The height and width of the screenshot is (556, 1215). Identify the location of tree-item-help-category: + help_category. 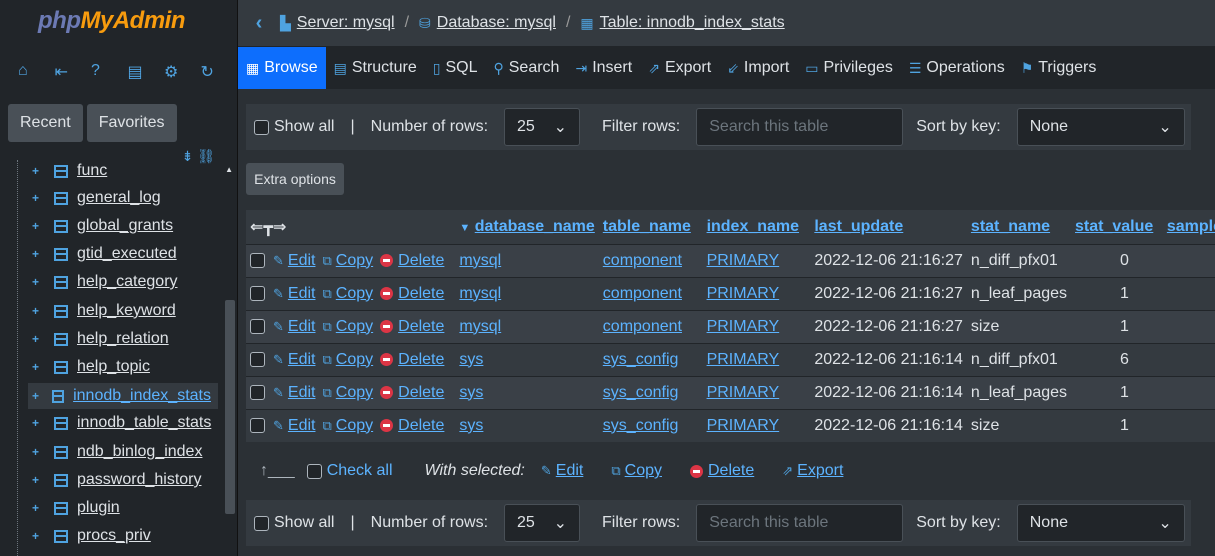
(105, 282).